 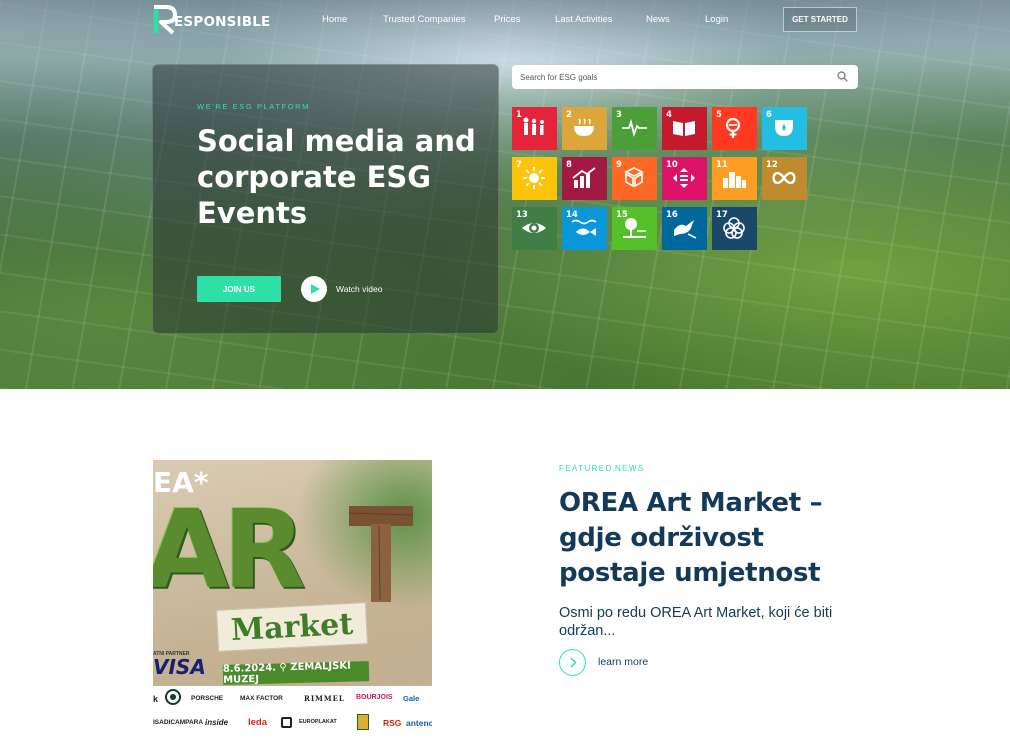 What do you see at coordinates (586, 468) in the screenshot?
I see `category-featured: FEATURED` at bounding box center [586, 468].